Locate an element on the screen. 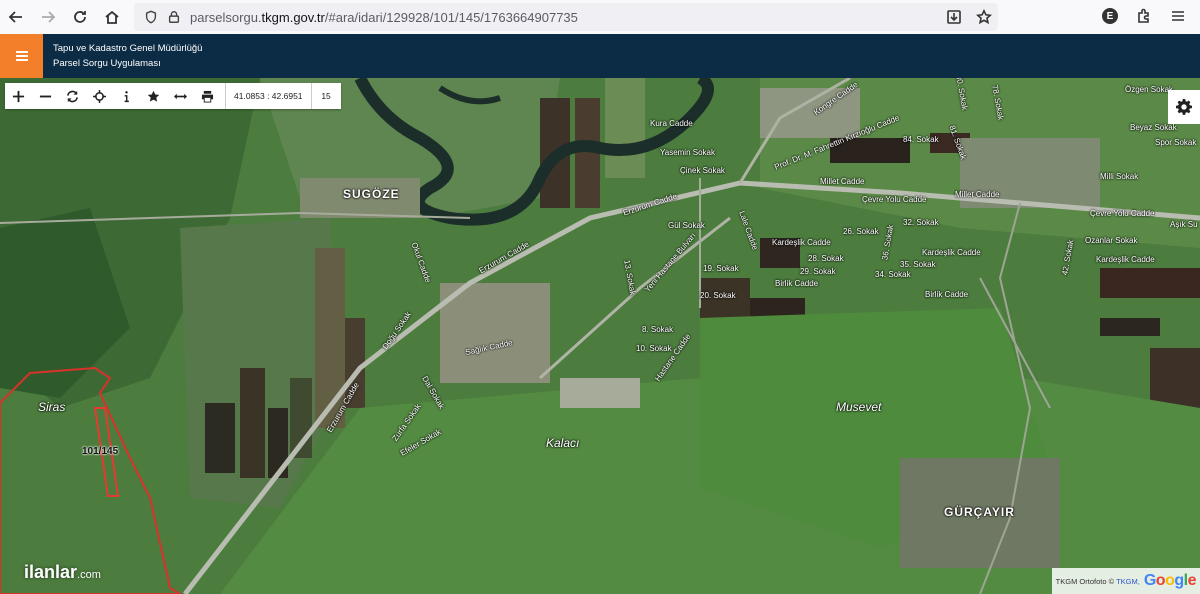 This screenshot has height=594, width=1200. watermark-main: ilanlar is located at coordinates (51, 572).